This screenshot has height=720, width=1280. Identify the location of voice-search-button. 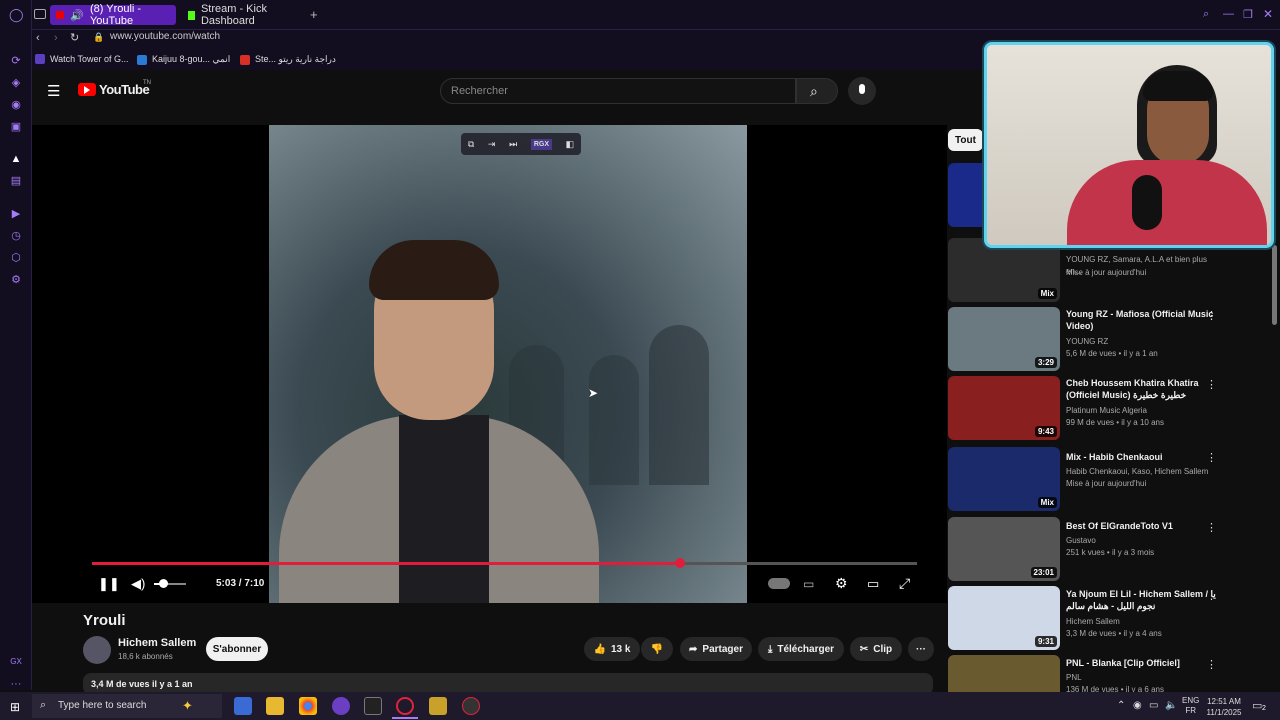
(862, 91).